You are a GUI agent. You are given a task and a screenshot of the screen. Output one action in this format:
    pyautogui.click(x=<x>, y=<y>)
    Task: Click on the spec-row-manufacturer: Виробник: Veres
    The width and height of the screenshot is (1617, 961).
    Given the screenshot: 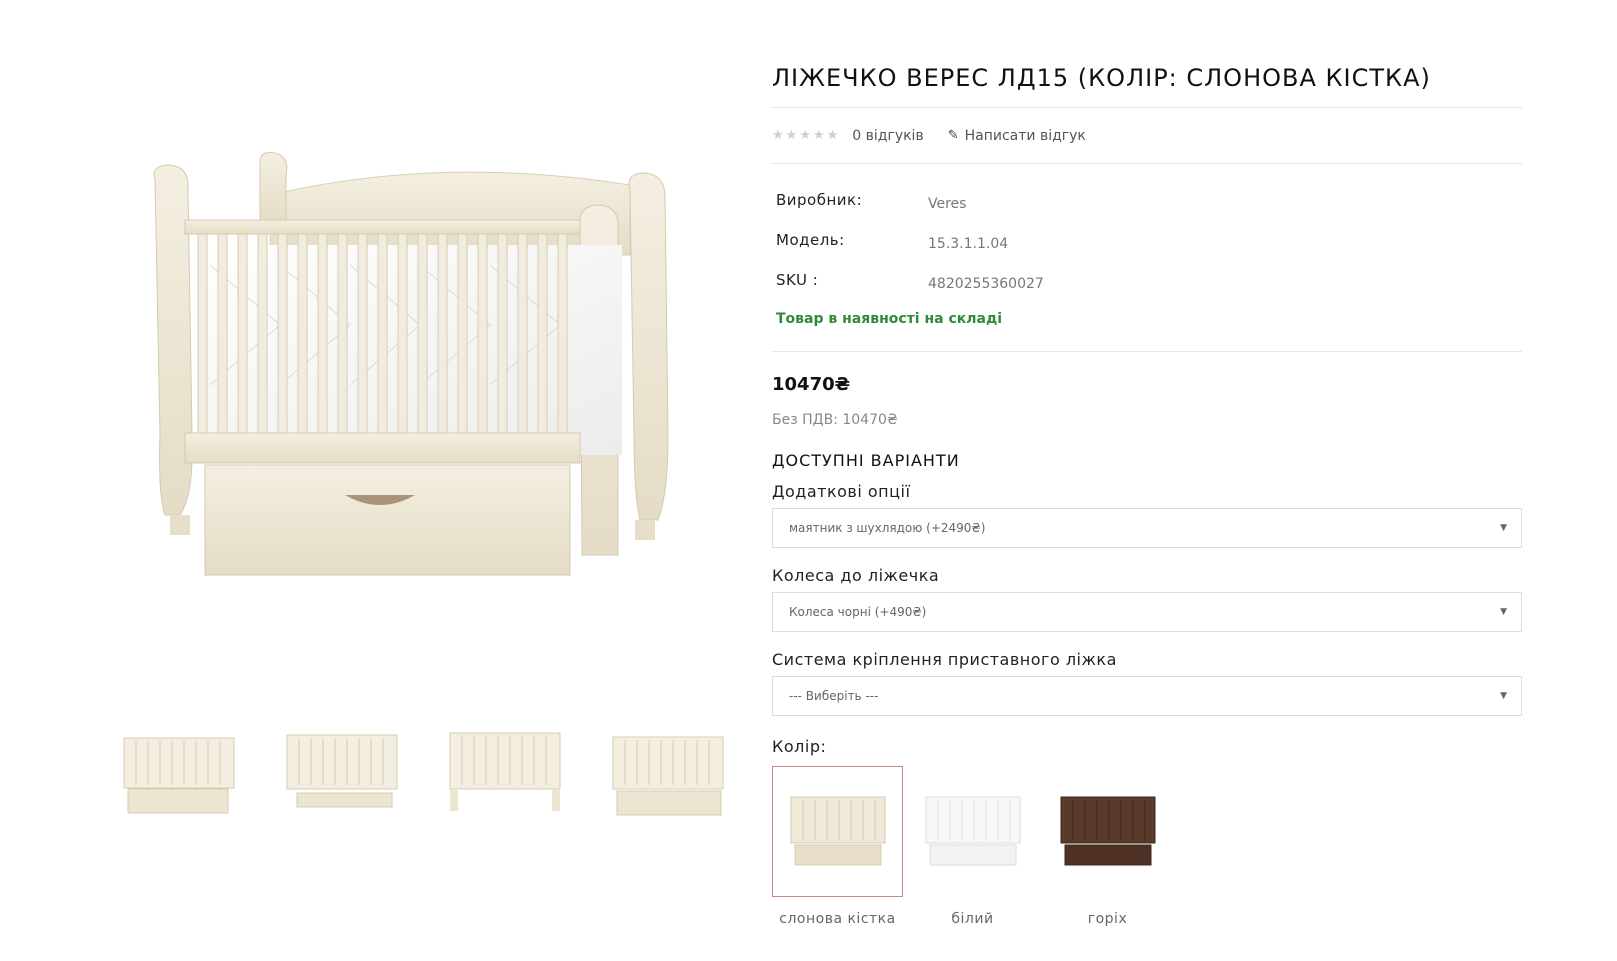 What is the action you would take?
    pyautogui.click(x=1147, y=200)
    